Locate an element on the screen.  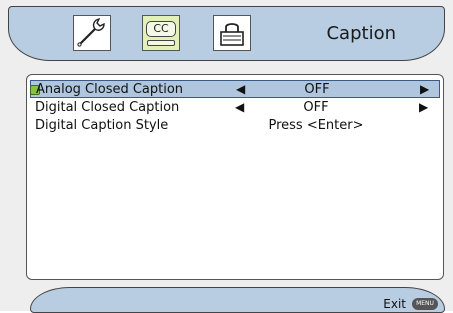
menu-item-label: Digital Caption Style is located at coordinates (102, 125).